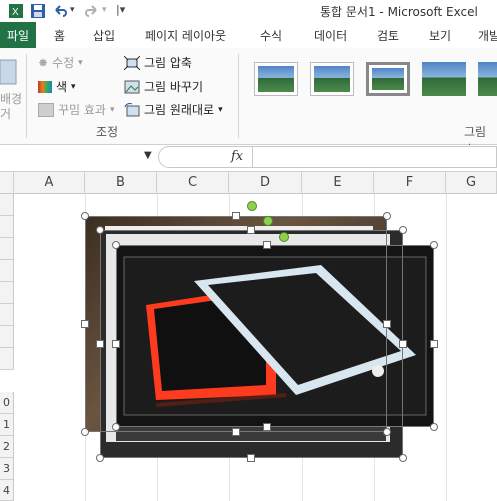  What do you see at coordinates (104, 35) in the screenshot?
I see `tab-insert: 삽입` at bounding box center [104, 35].